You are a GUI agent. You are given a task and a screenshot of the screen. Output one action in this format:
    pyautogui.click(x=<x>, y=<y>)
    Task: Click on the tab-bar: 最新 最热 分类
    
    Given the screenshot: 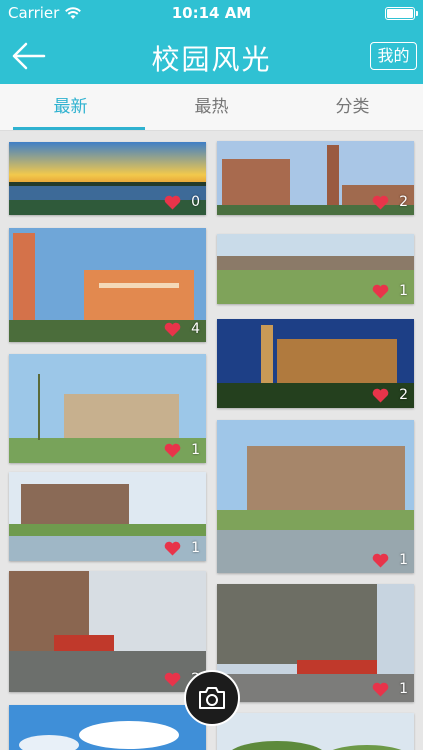 What is the action you would take?
    pyautogui.click(x=211, y=107)
    